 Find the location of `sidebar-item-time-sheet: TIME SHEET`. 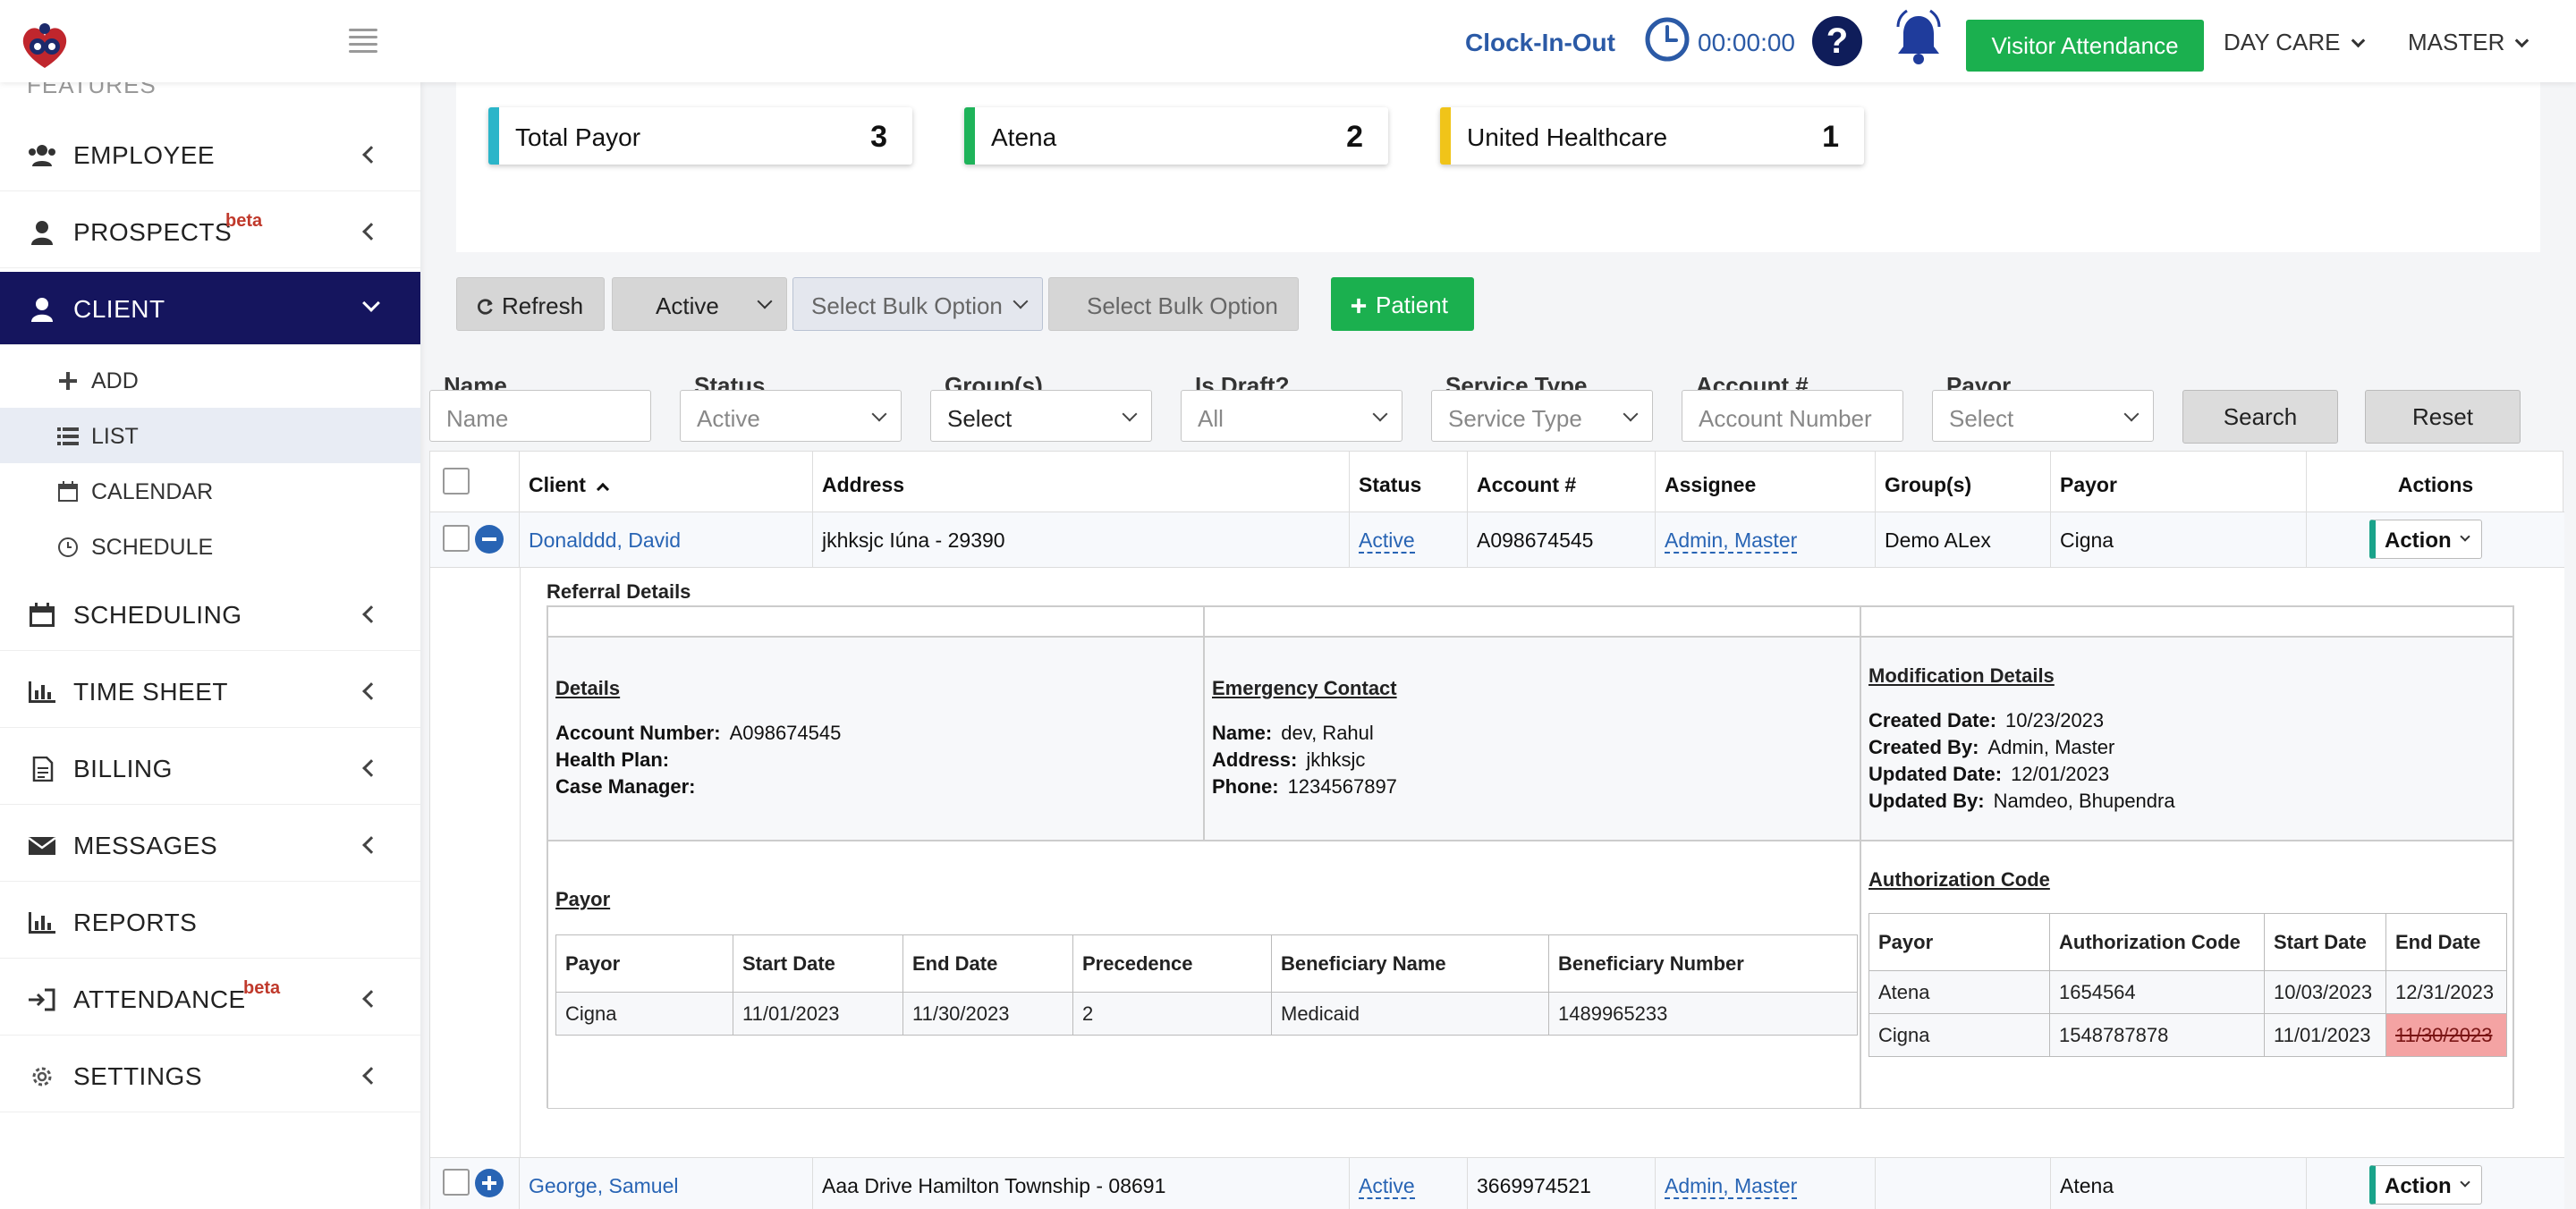

sidebar-item-time-sheet: TIME SHEET is located at coordinates (210, 691).